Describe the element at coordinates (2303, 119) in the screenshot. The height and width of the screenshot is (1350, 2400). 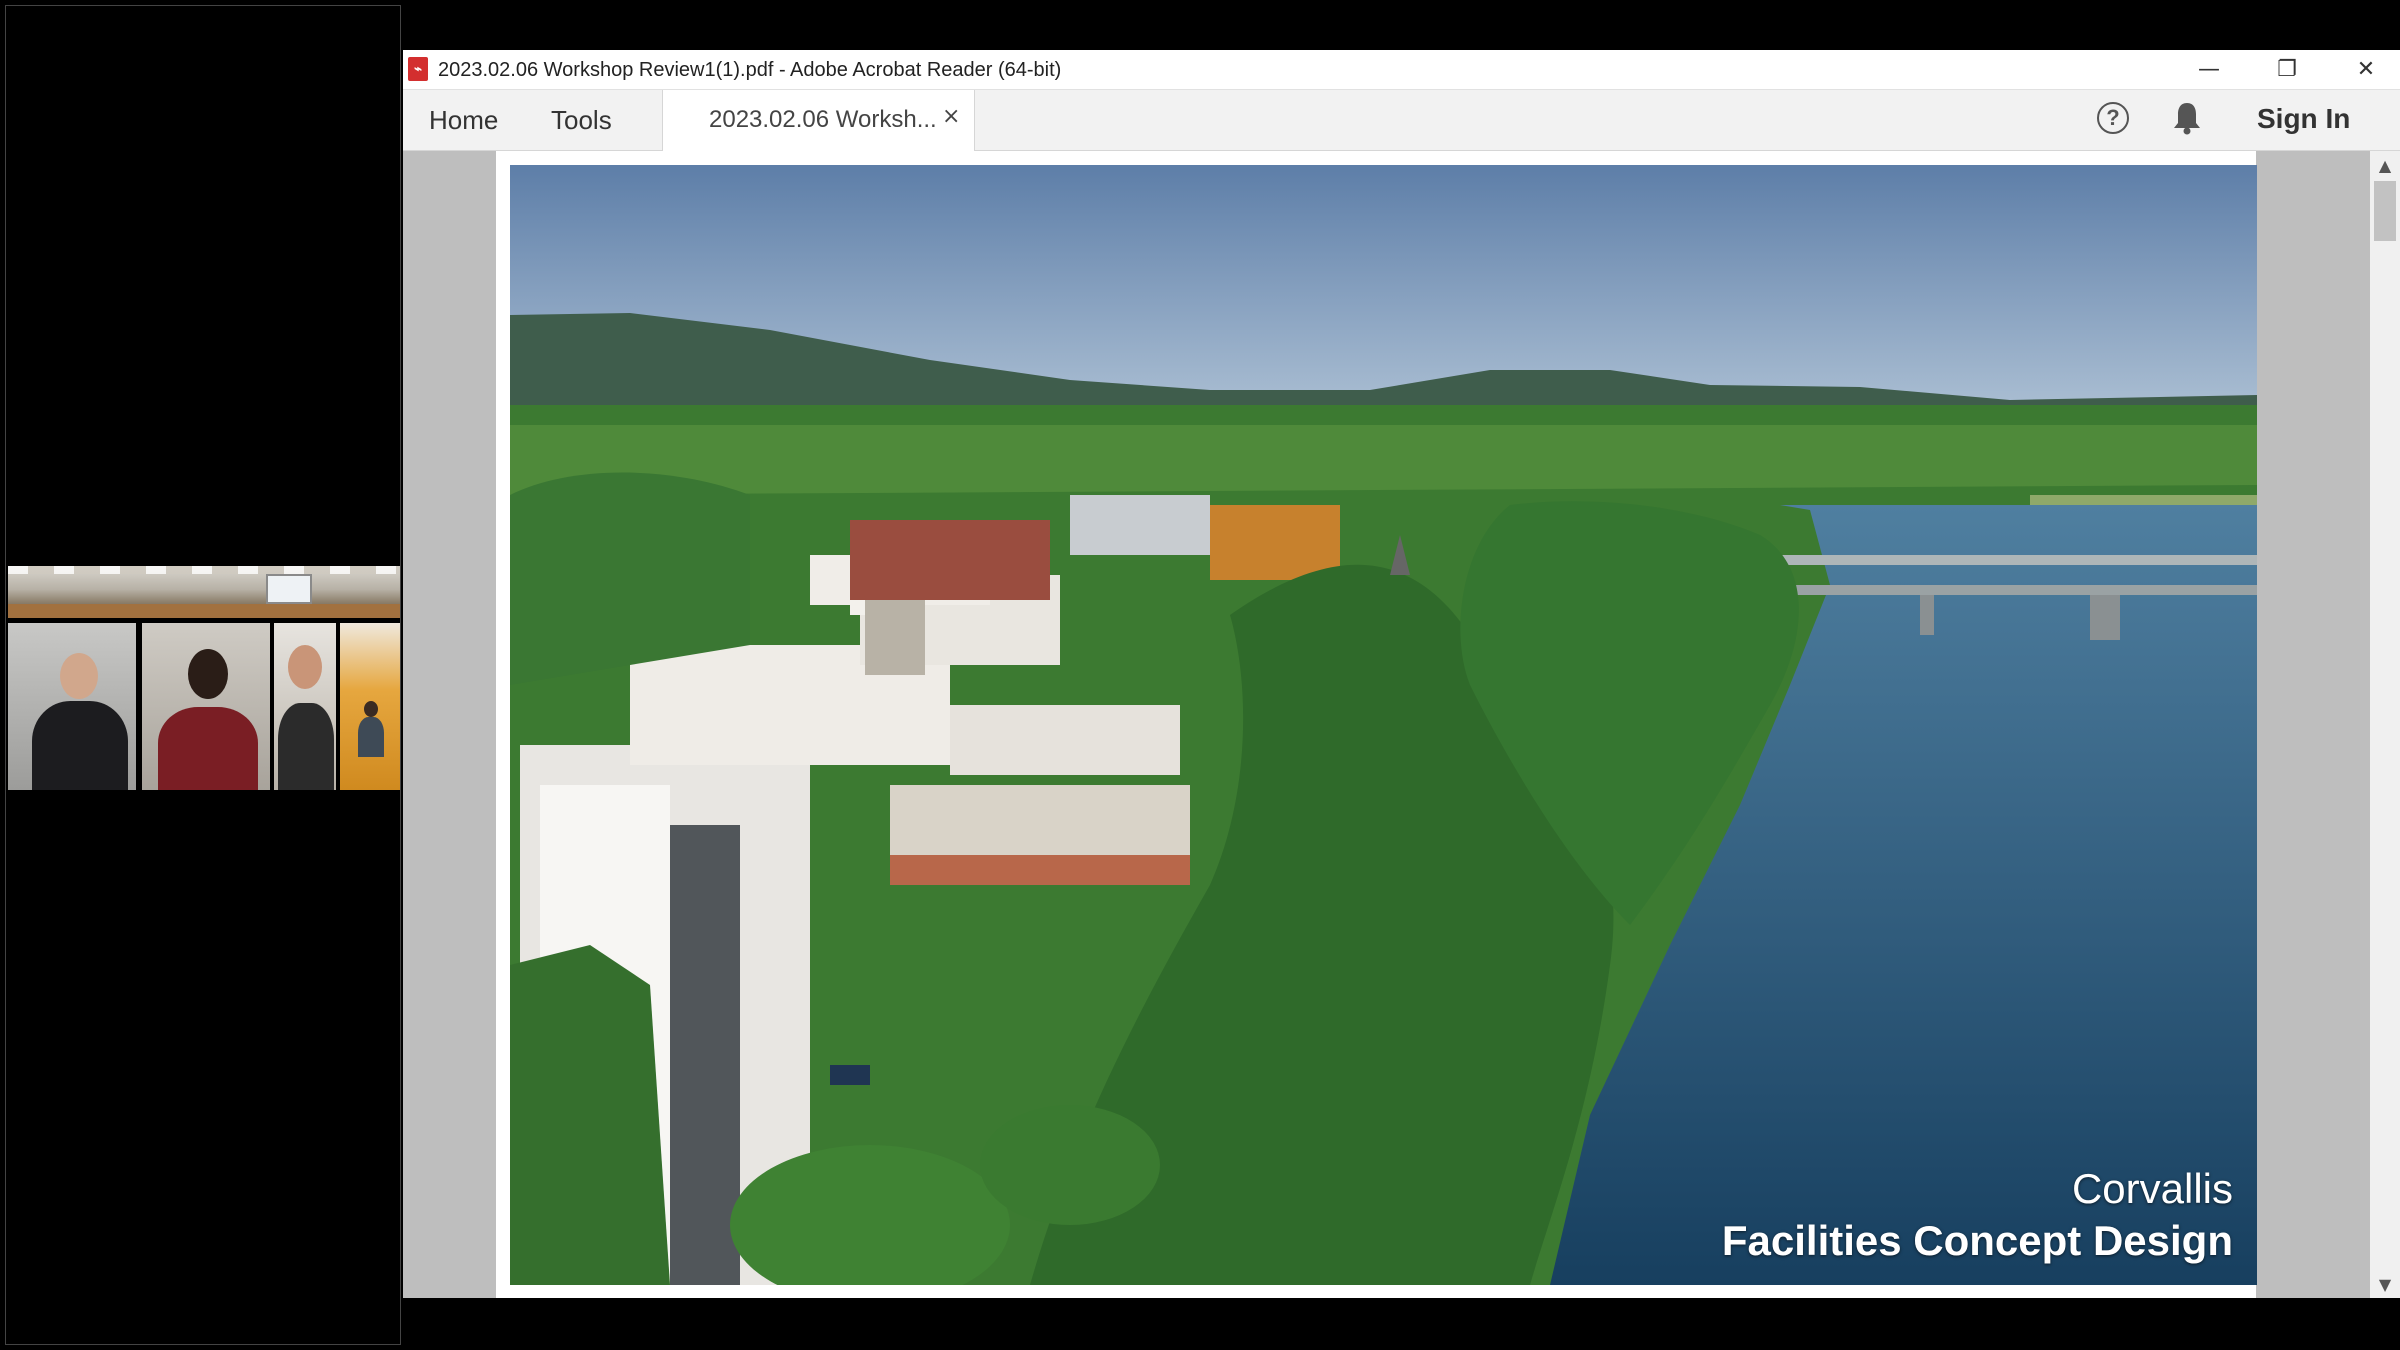
I see `sign-in-button: Sign In` at that location.